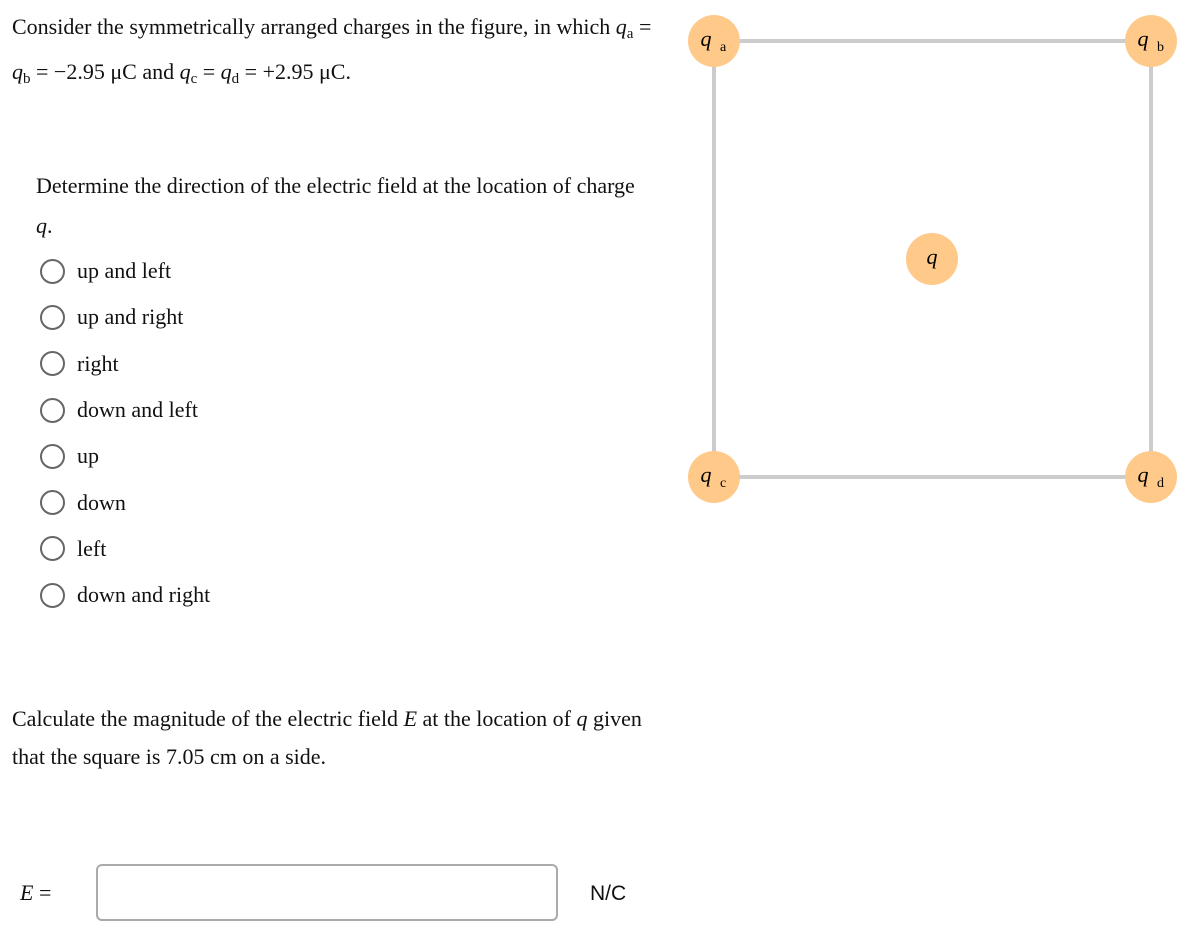 The height and width of the screenshot is (952, 1200). What do you see at coordinates (723, 47) in the screenshot?
I see `charge-subscript: a` at bounding box center [723, 47].